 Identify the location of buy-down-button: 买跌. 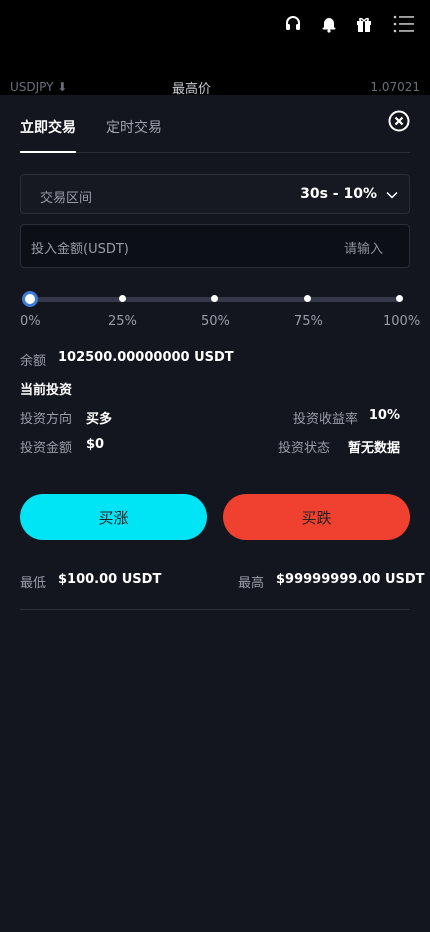
(316, 517).